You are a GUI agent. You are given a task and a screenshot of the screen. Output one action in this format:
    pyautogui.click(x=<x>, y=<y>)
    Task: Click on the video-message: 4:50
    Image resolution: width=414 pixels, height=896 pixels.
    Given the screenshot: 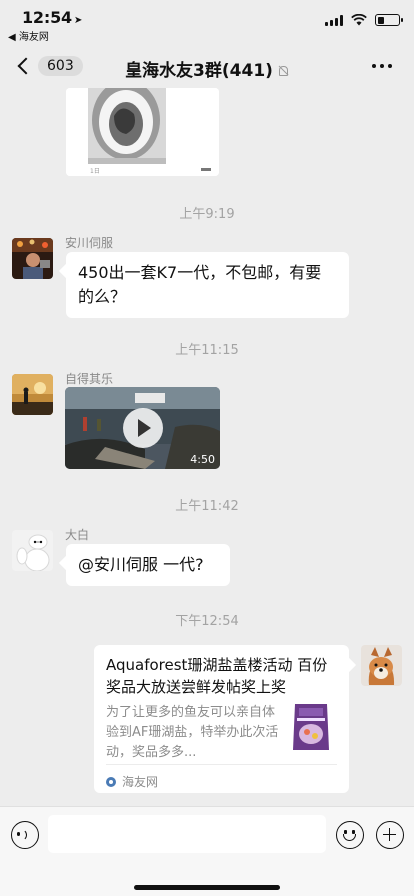 What is the action you would take?
    pyautogui.click(x=142, y=428)
    